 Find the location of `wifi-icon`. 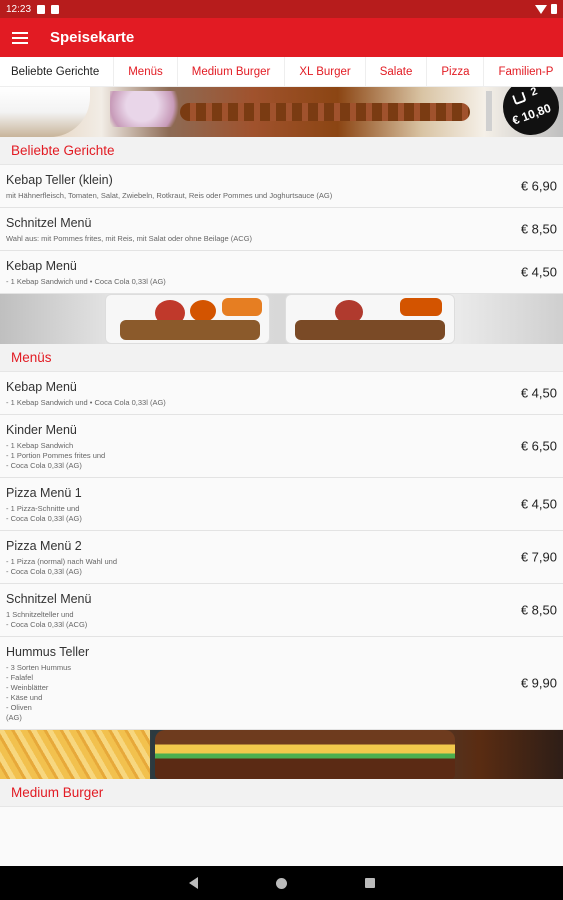

wifi-icon is located at coordinates (541, 9).